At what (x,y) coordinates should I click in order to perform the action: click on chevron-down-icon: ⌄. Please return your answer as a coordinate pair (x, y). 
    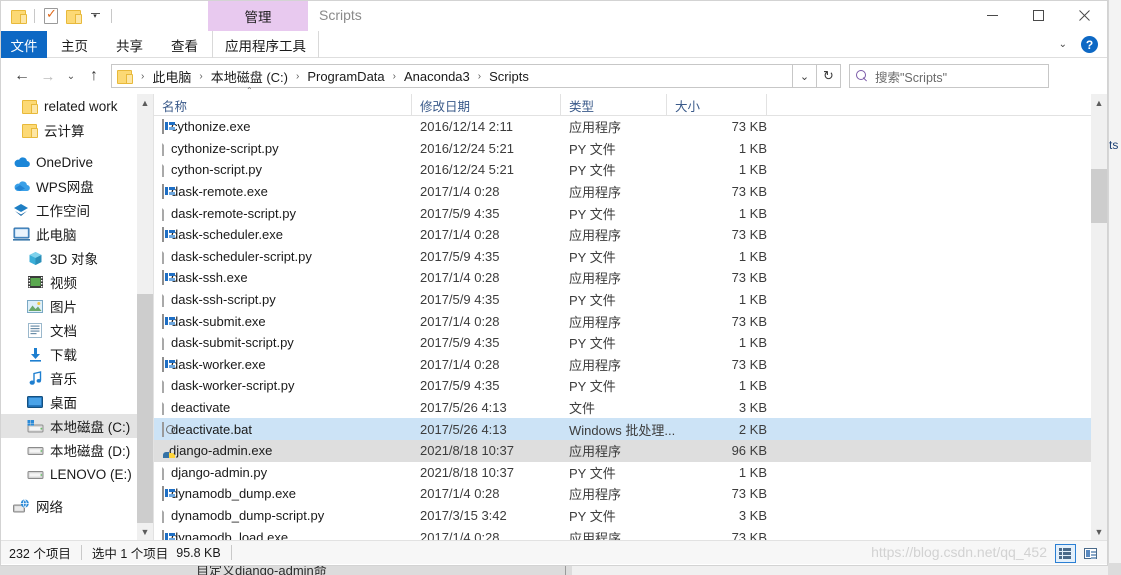
    Looking at the image, I should click on (1063, 44).